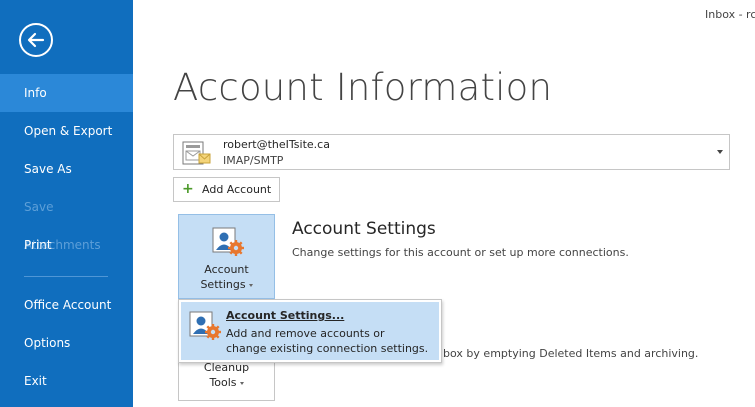 The width and height of the screenshot is (755, 407). What do you see at coordinates (66, 276) in the screenshot?
I see `nav-divider` at bounding box center [66, 276].